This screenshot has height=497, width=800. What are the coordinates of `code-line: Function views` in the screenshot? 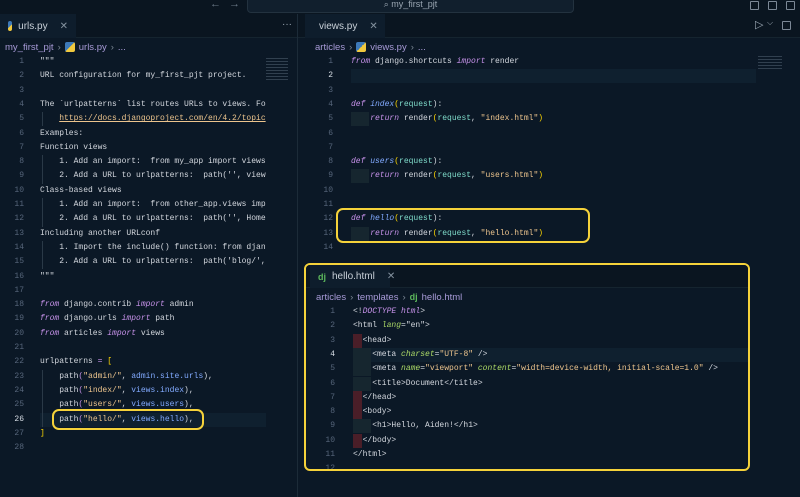 It's located at (73, 148).